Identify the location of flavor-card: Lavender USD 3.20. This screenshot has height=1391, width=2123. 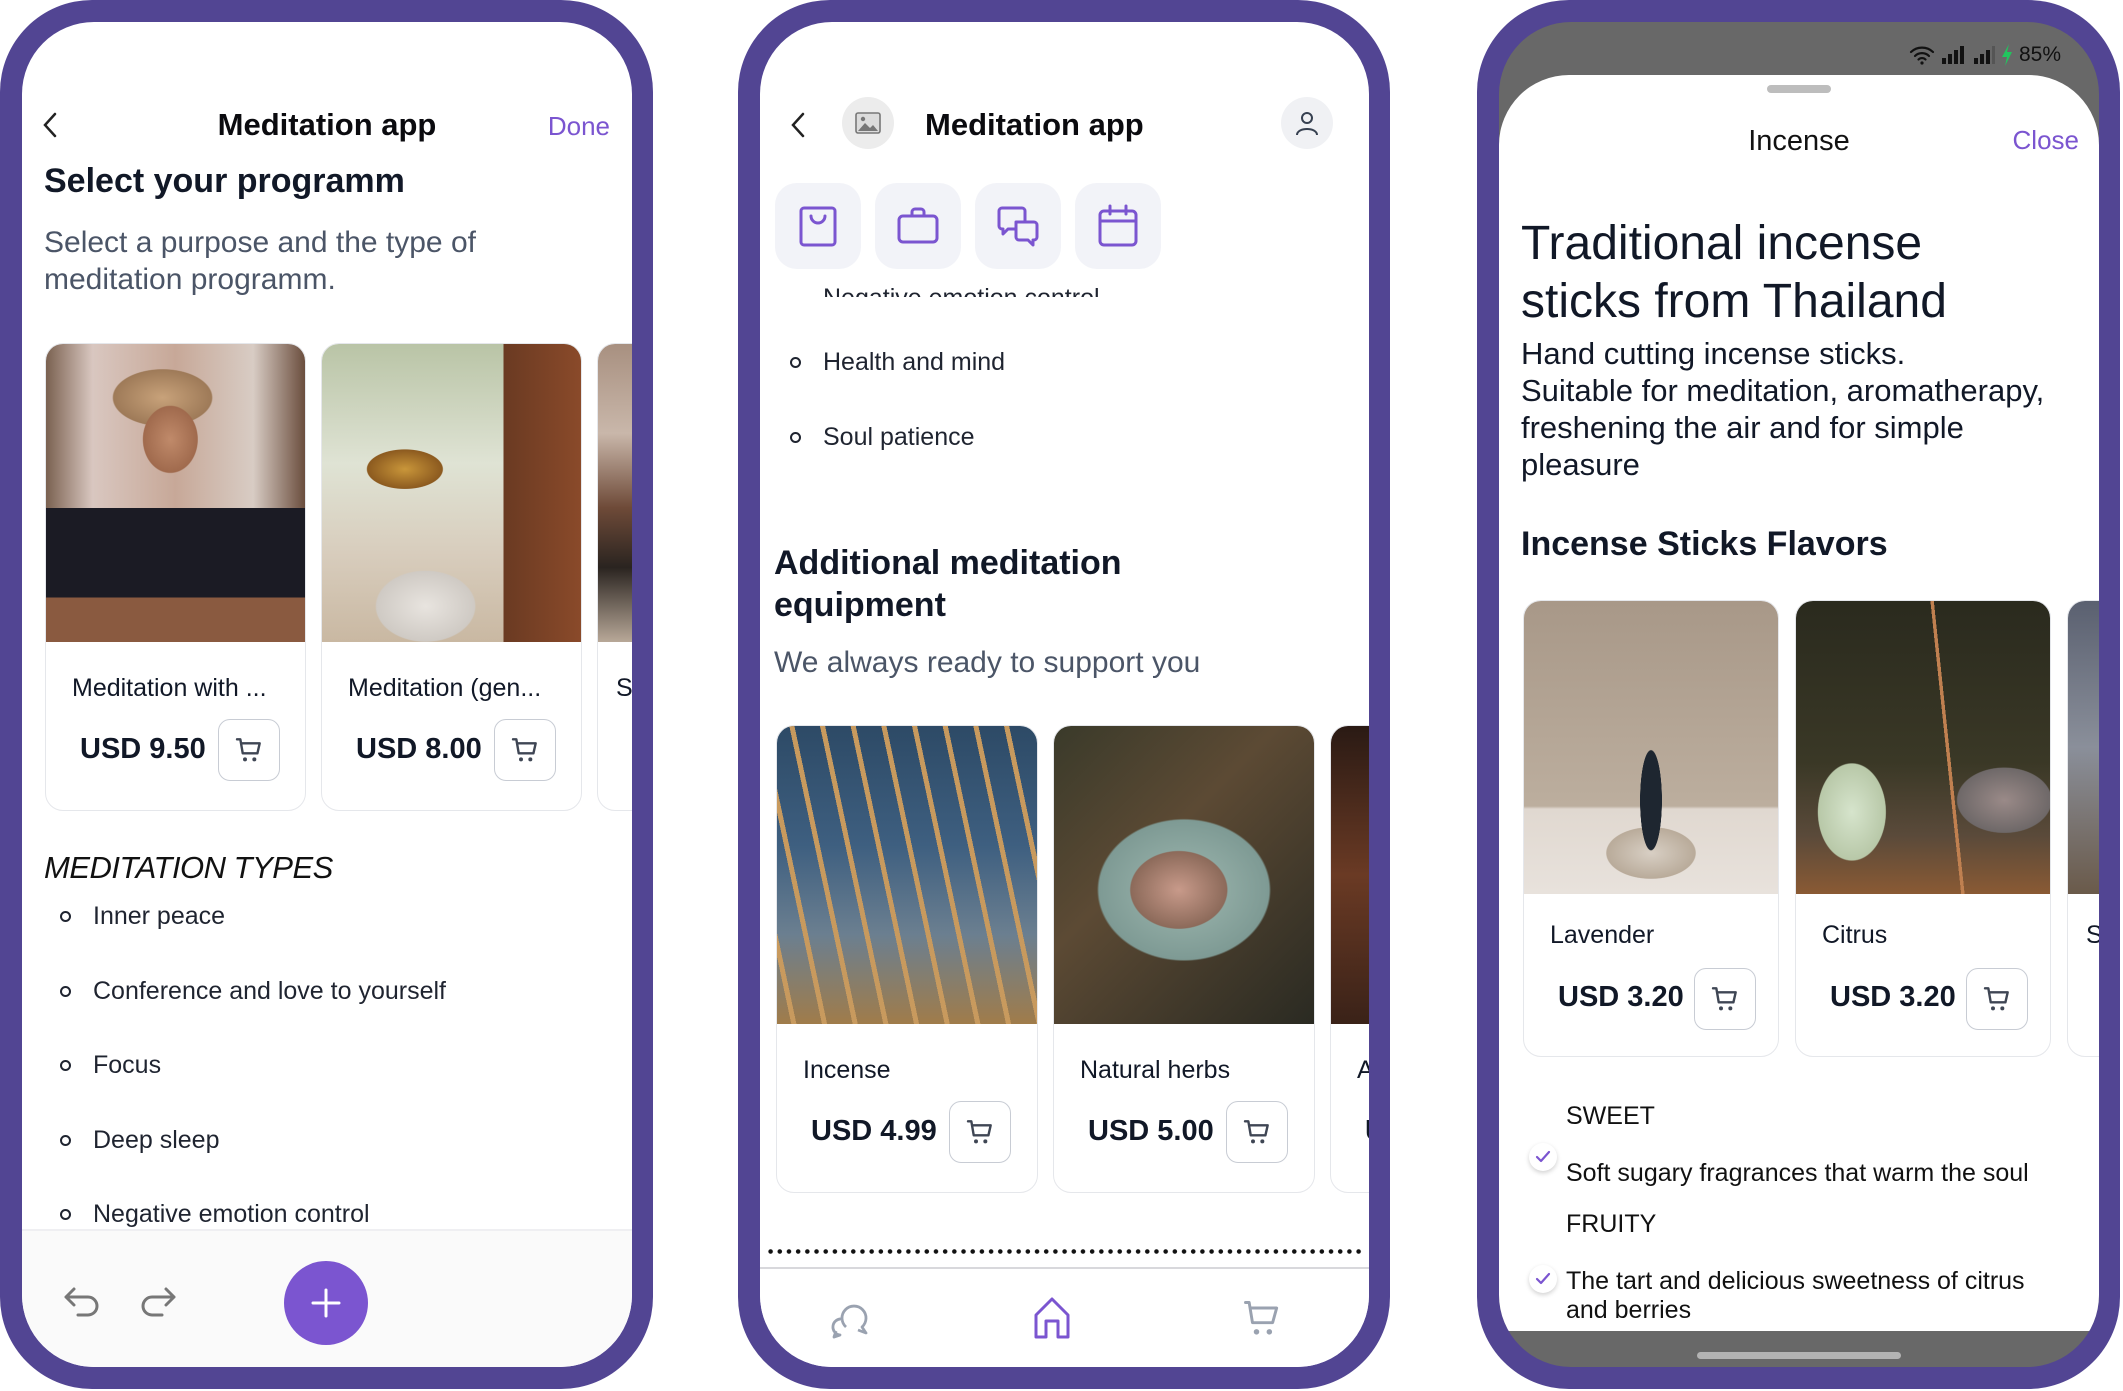
(1651, 828).